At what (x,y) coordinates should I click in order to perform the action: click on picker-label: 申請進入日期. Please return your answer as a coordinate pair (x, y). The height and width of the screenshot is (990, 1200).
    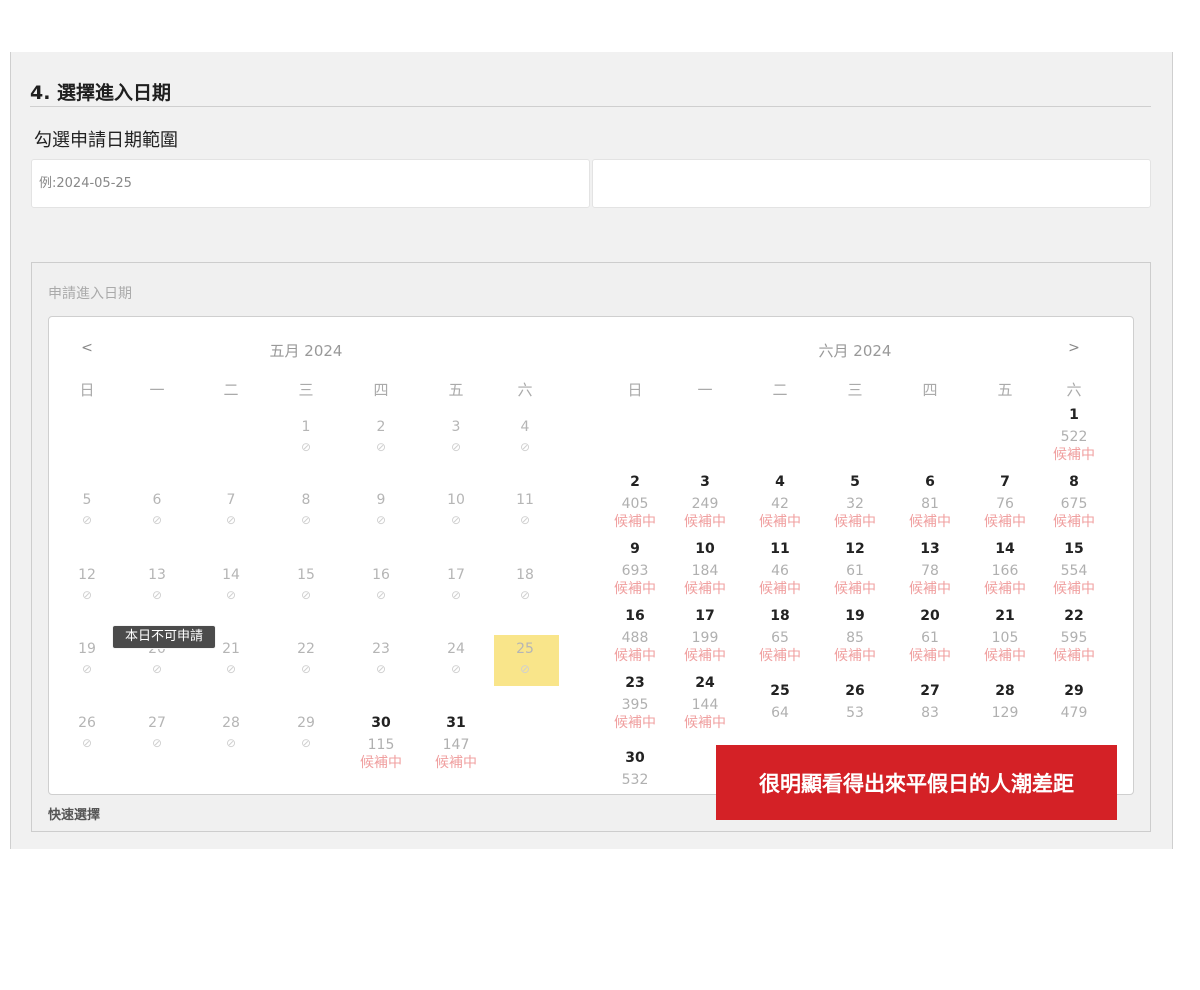
    Looking at the image, I should click on (90, 294).